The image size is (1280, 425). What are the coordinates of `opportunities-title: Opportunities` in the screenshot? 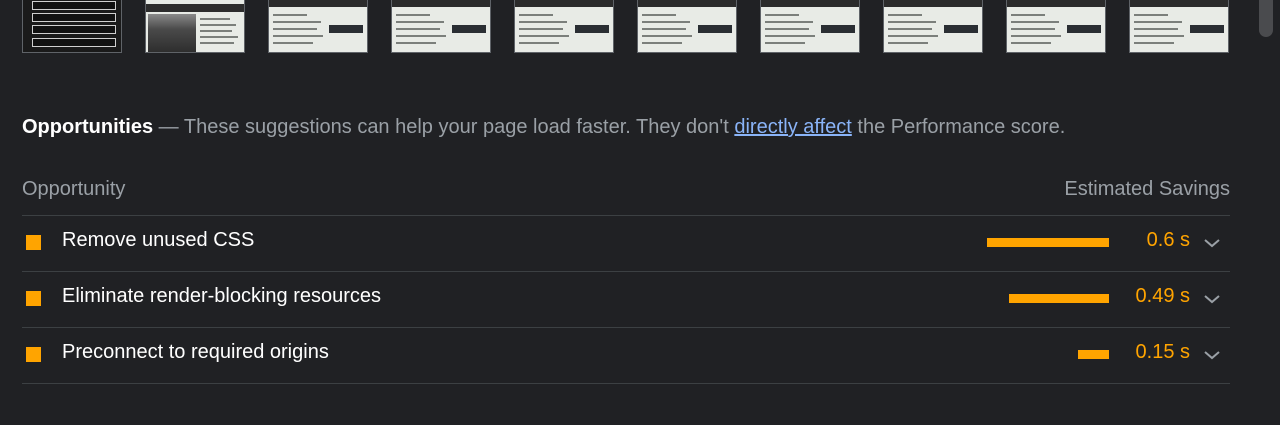 It's located at (88, 127).